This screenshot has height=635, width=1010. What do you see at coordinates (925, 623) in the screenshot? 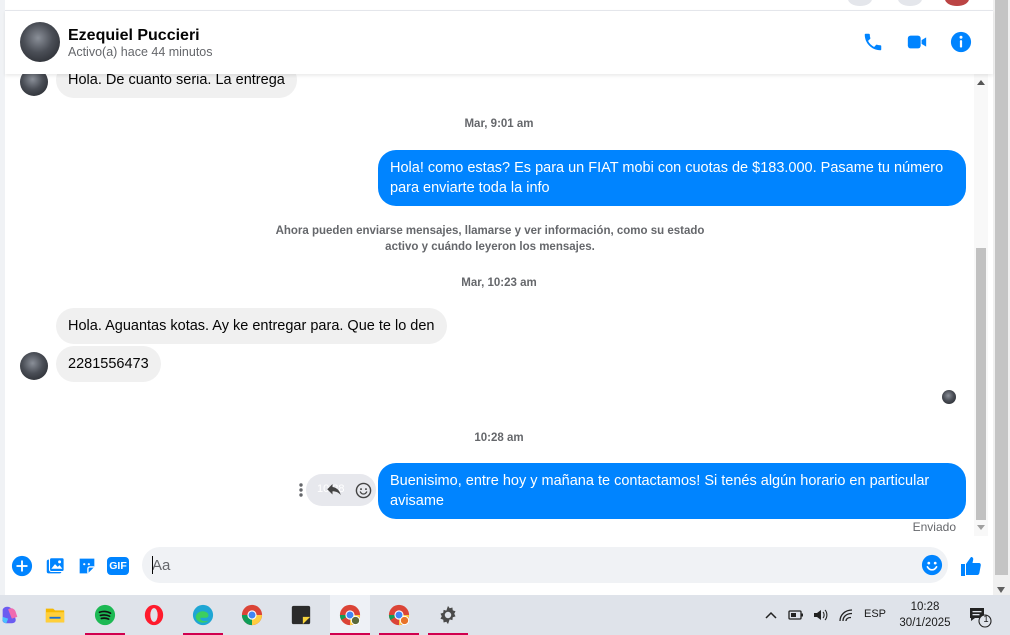
I see `clock-date: 30/1/2025` at bounding box center [925, 623].